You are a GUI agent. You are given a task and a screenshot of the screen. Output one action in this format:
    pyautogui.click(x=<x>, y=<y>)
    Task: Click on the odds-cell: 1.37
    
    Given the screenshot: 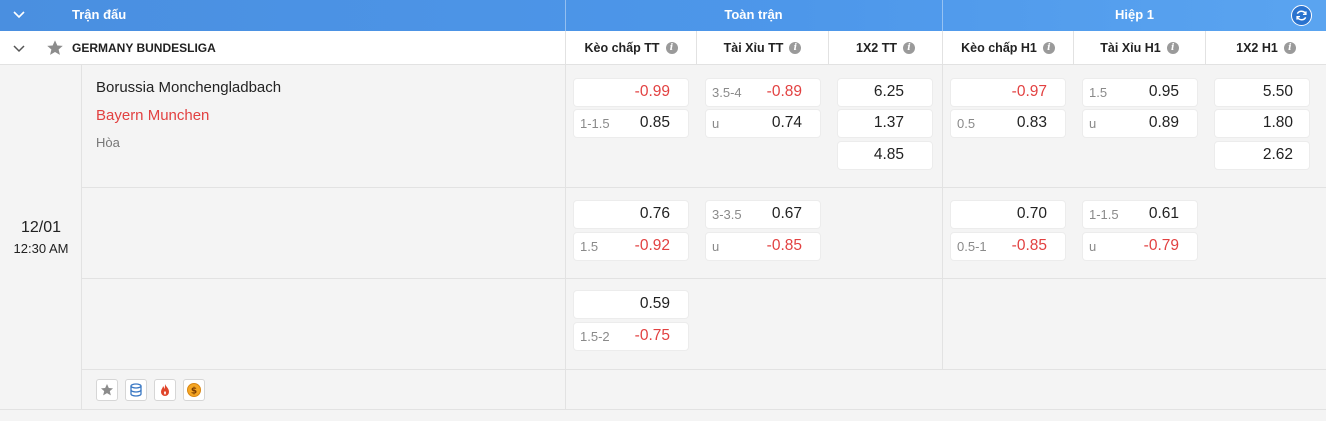 What is the action you would take?
    pyautogui.click(x=885, y=123)
    